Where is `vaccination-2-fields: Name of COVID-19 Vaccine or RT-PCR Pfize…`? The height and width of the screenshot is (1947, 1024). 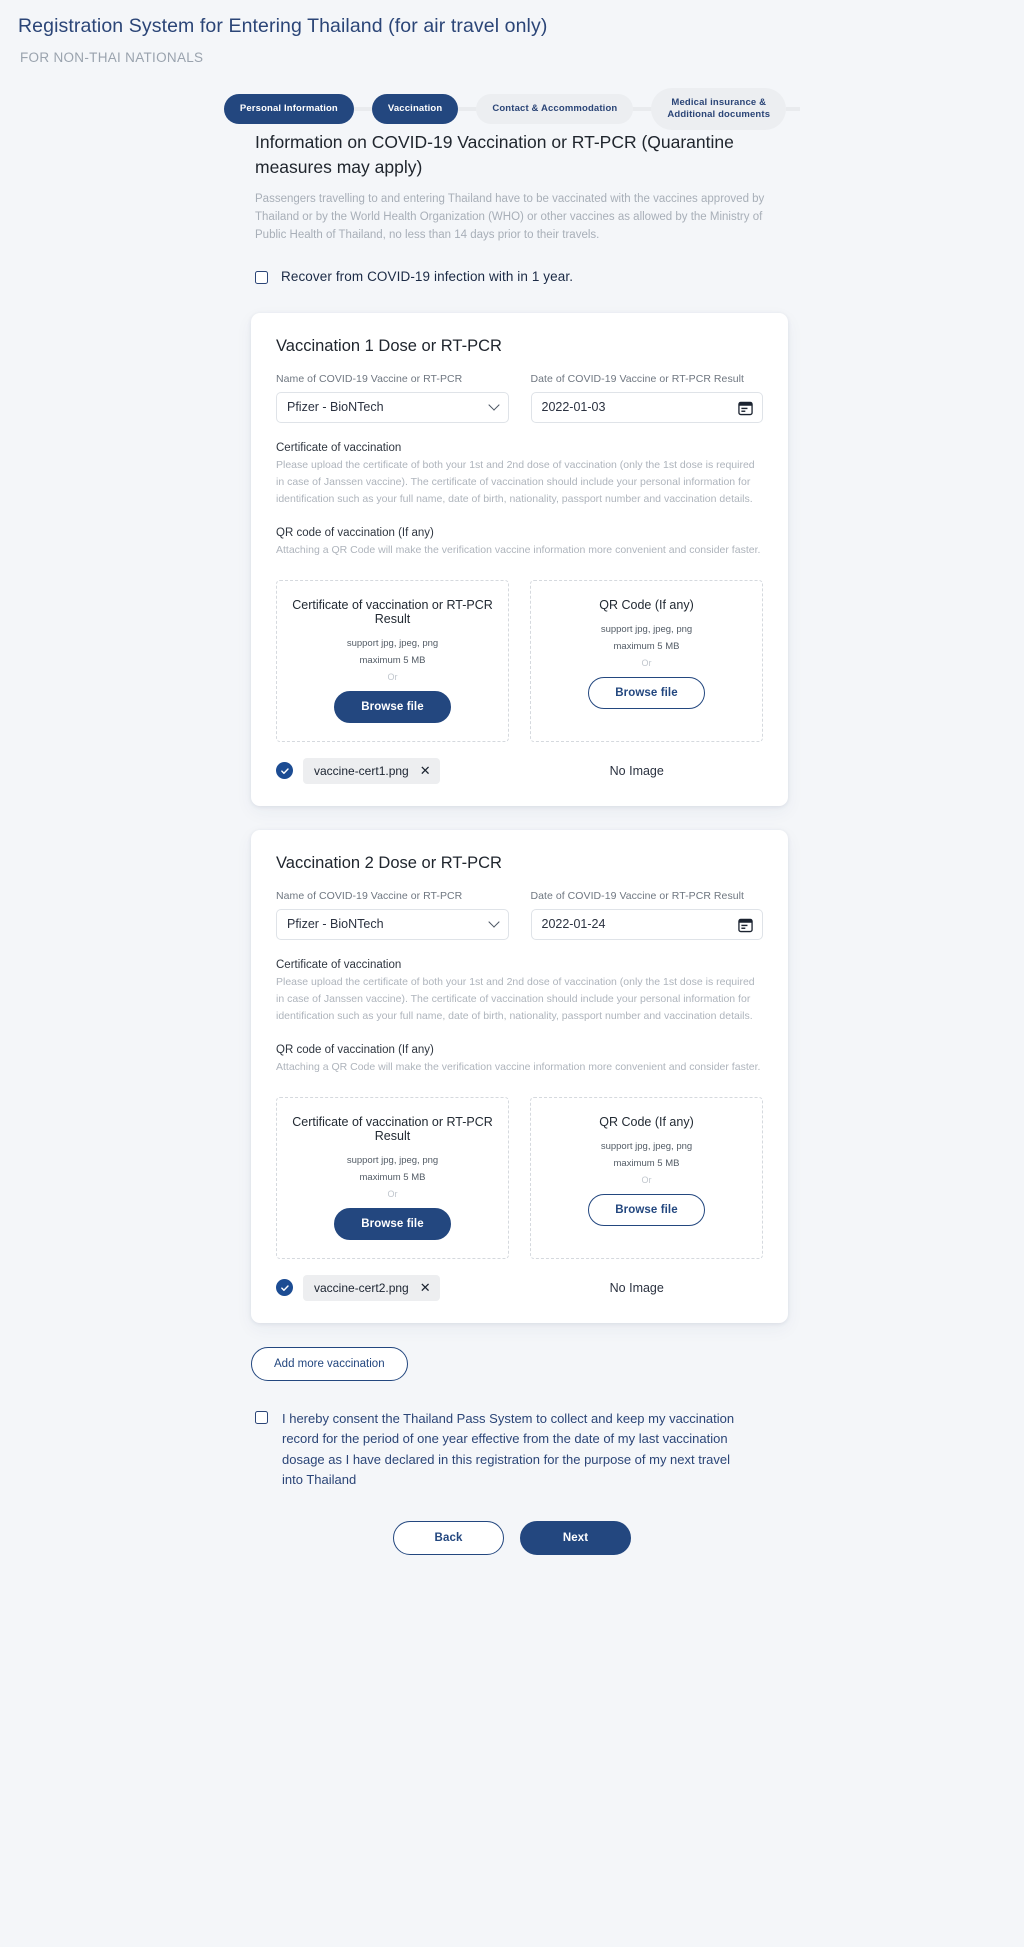 vaccination-2-fields: Name of COVID-19 Vaccine or RT-PCR Pfize… is located at coordinates (519, 915).